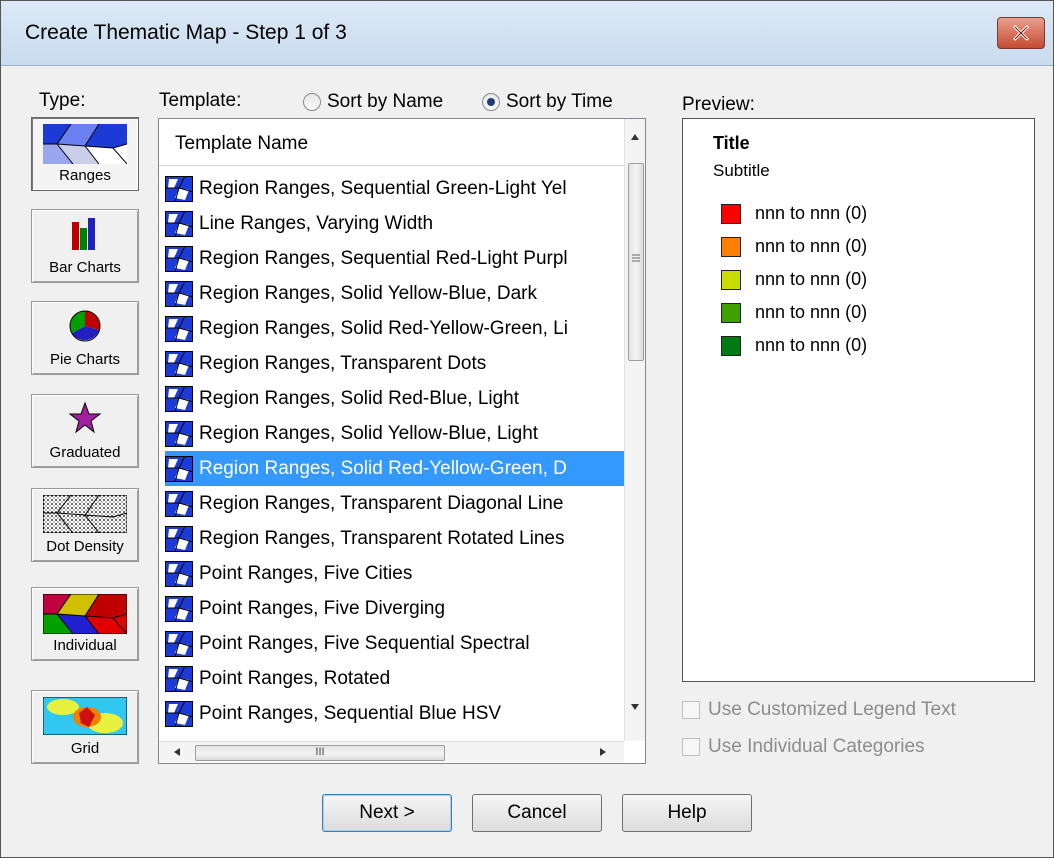  What do you see at coordinates (322, 608) in the screenshot?
I see `list-item-label: Point Ranges, Five Diverging` at bounding box center [322, 608].